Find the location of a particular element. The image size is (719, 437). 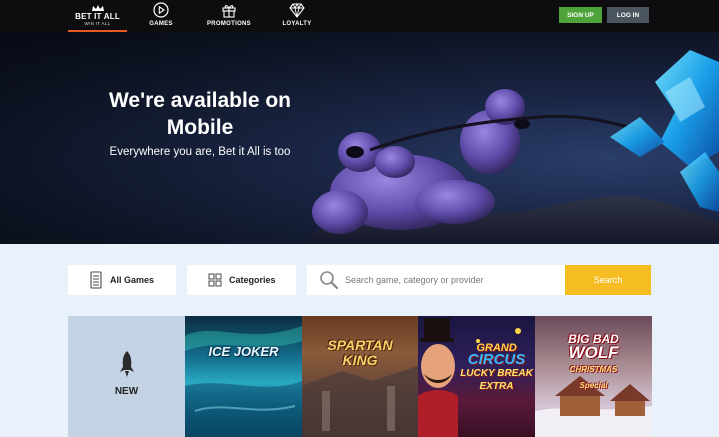

site-logo: BET IT ALL WIN IT ALL is located at coordinates (97, 17).